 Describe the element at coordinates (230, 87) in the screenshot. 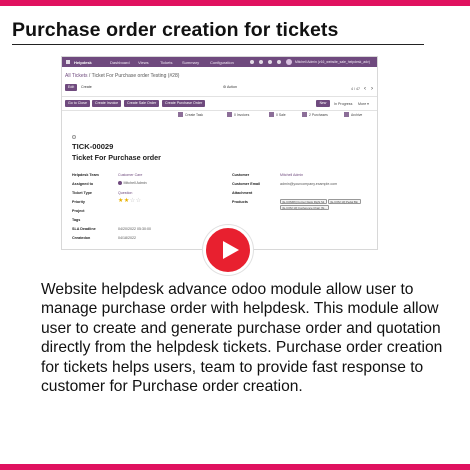

I see `action-button: ⚙ Action` at that location.